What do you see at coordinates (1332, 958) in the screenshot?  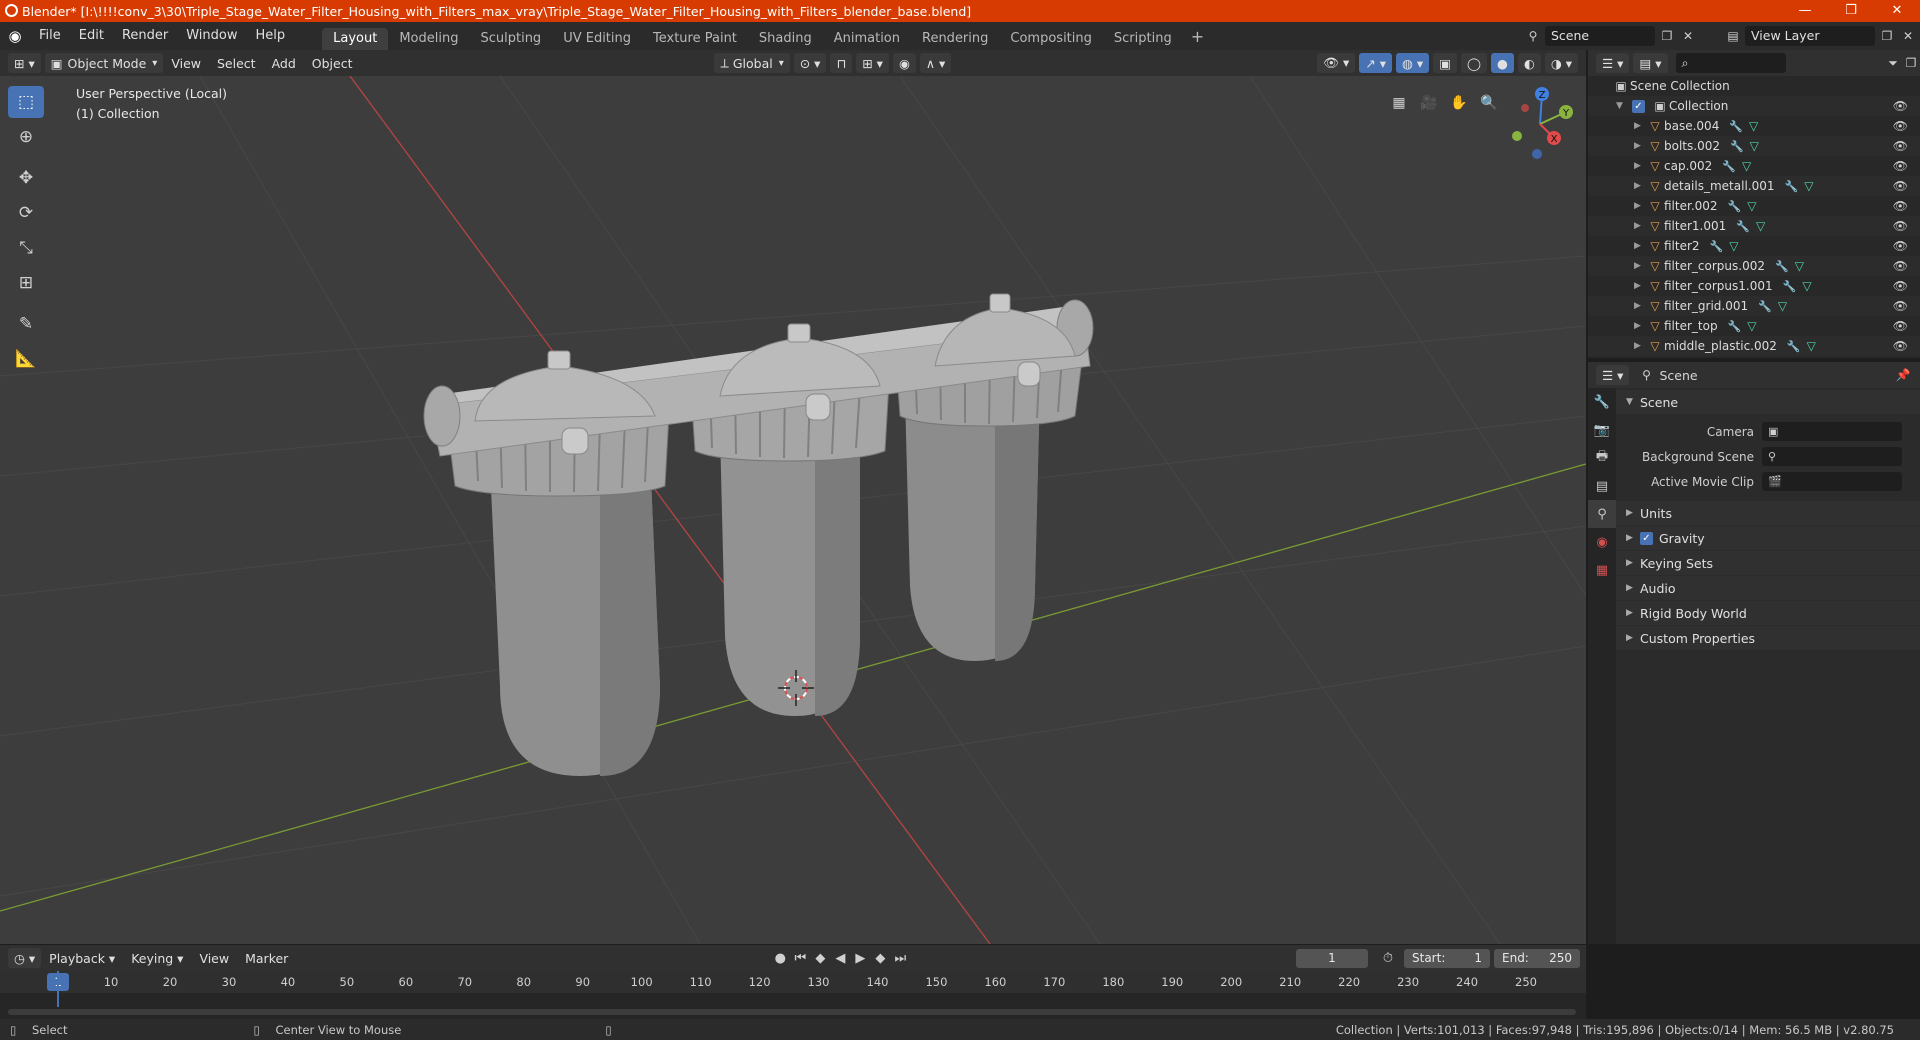 I see `current-frame-field: 1` at bounding box center [1332, 958].